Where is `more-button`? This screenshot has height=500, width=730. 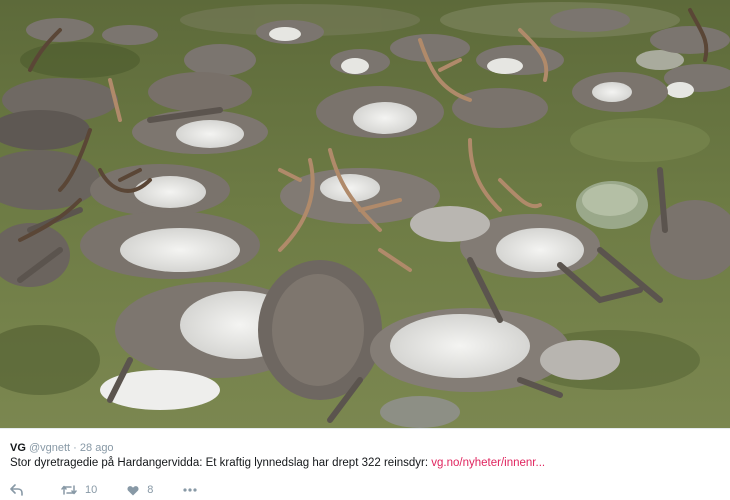 more-button is located at coordinates (194, 490).